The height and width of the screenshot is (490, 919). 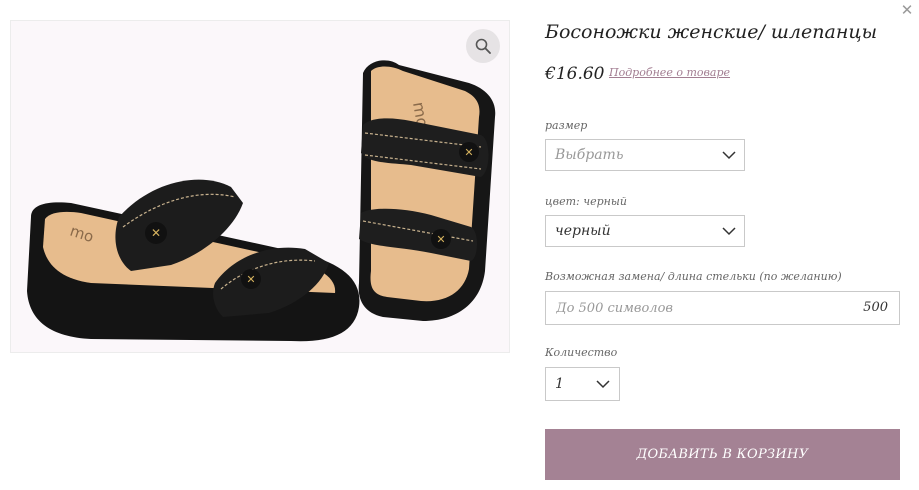 I want to click on close-icon: ✕, so click(x=907, y=10).